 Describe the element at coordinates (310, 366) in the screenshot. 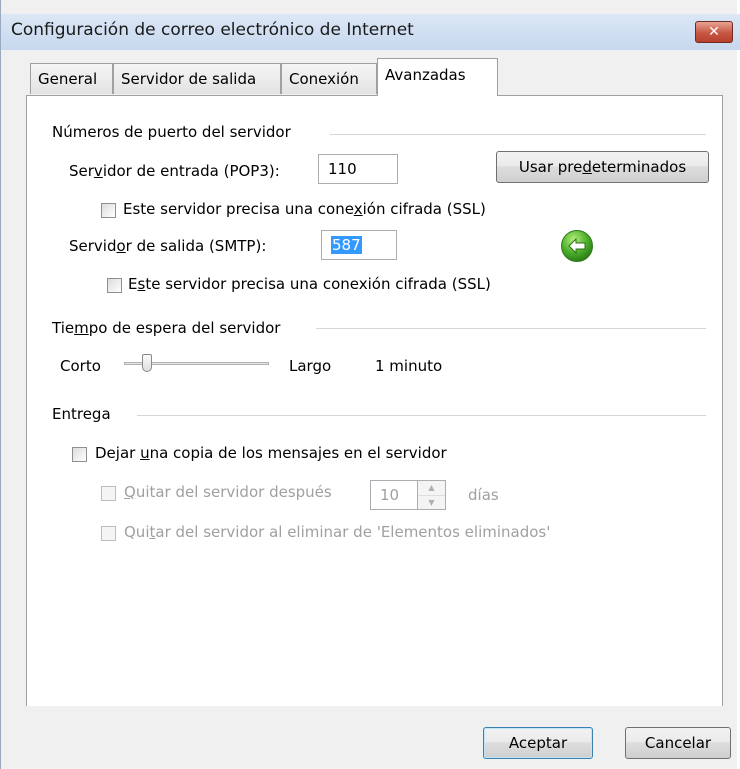

I see `timeout-long-label: Largo` at that location.